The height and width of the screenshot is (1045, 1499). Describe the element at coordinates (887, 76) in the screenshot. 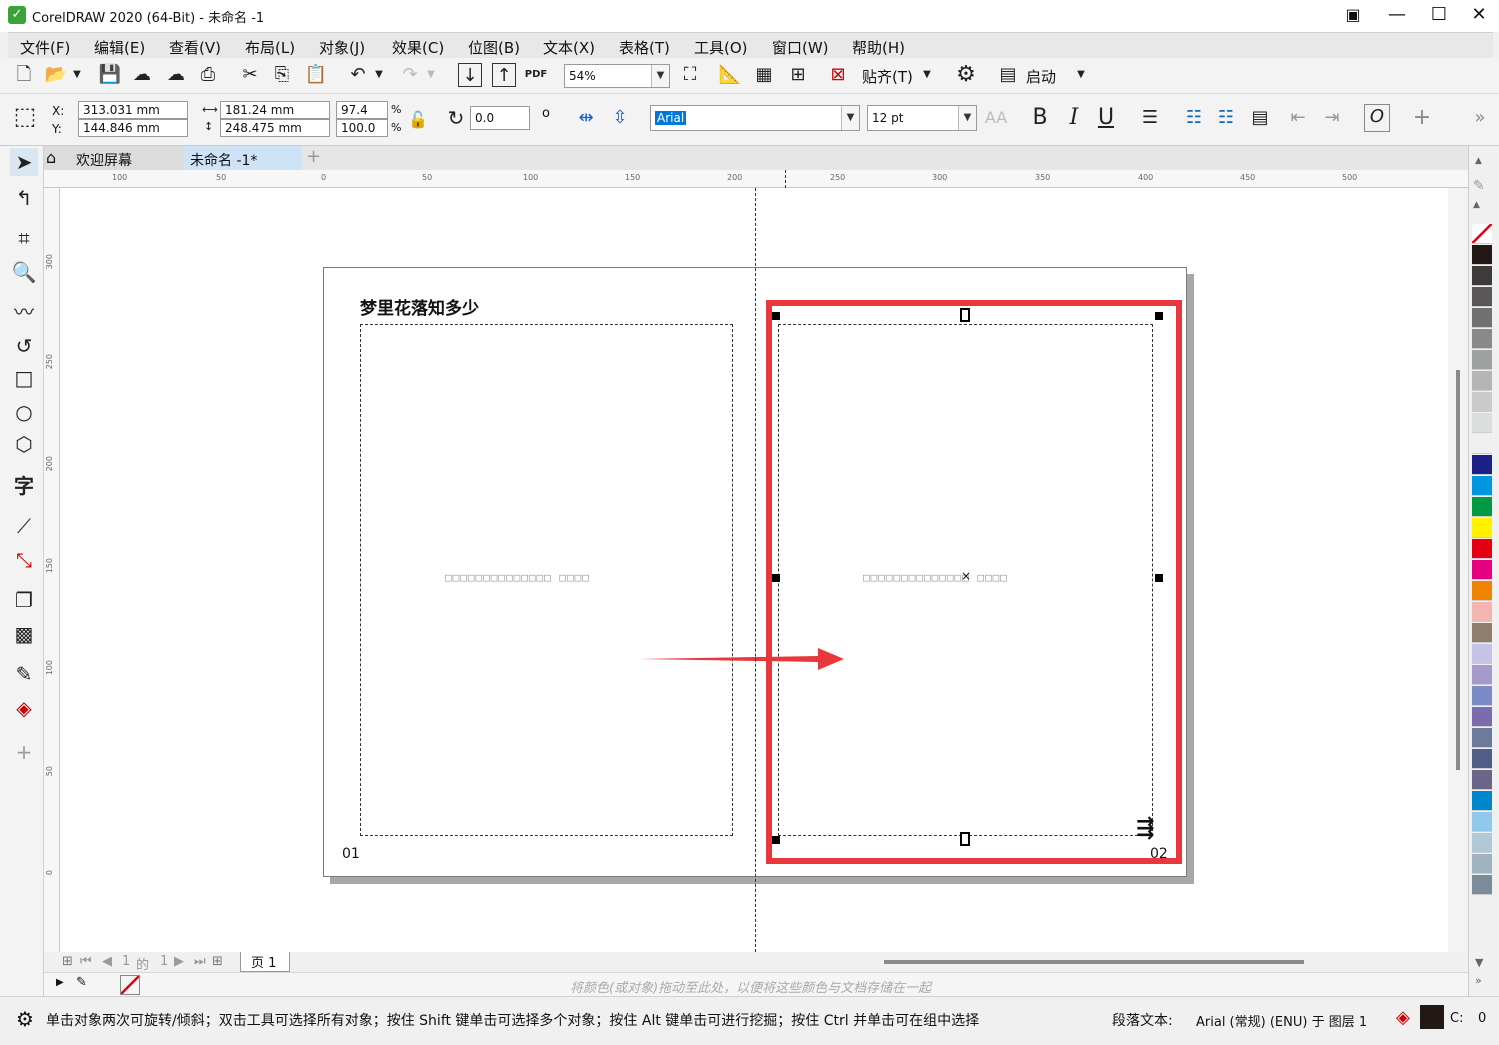

I see `snap-to-menu: 贴齐(T)` at that location.